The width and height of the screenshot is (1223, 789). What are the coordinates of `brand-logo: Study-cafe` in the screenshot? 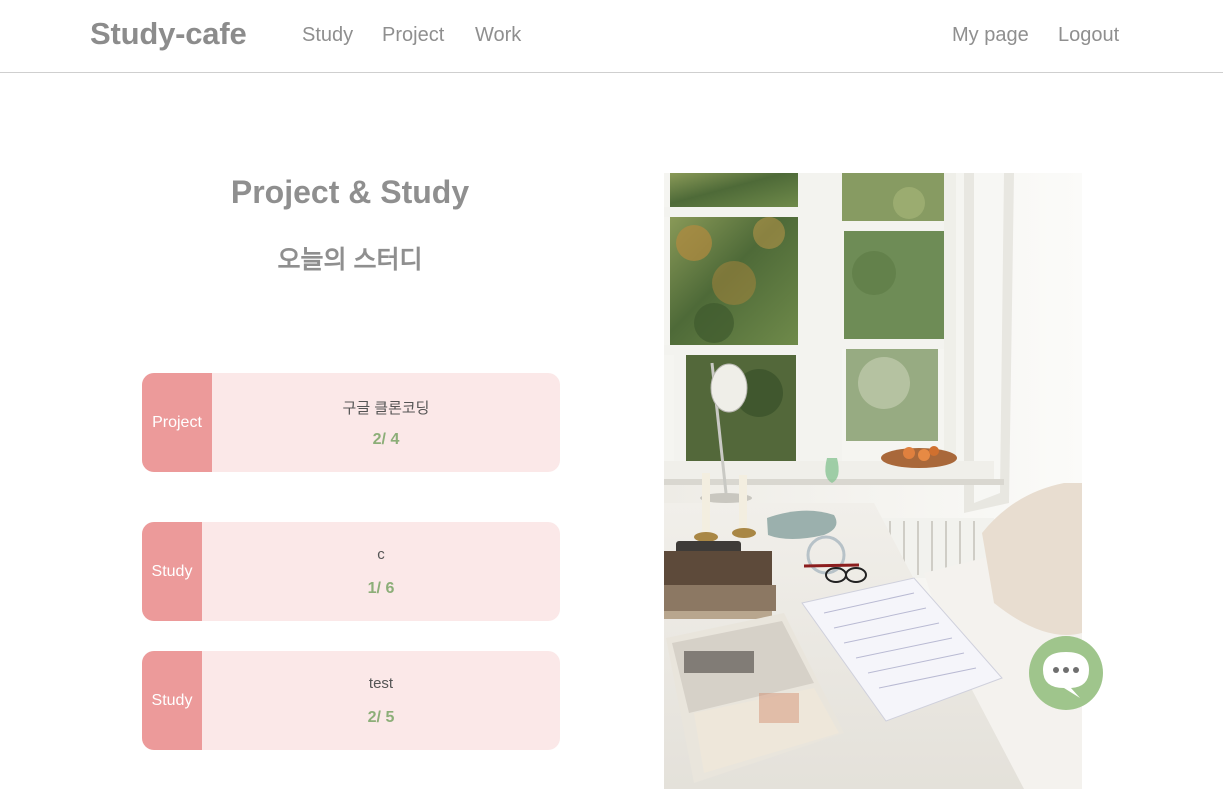 It's located at (168, 34).